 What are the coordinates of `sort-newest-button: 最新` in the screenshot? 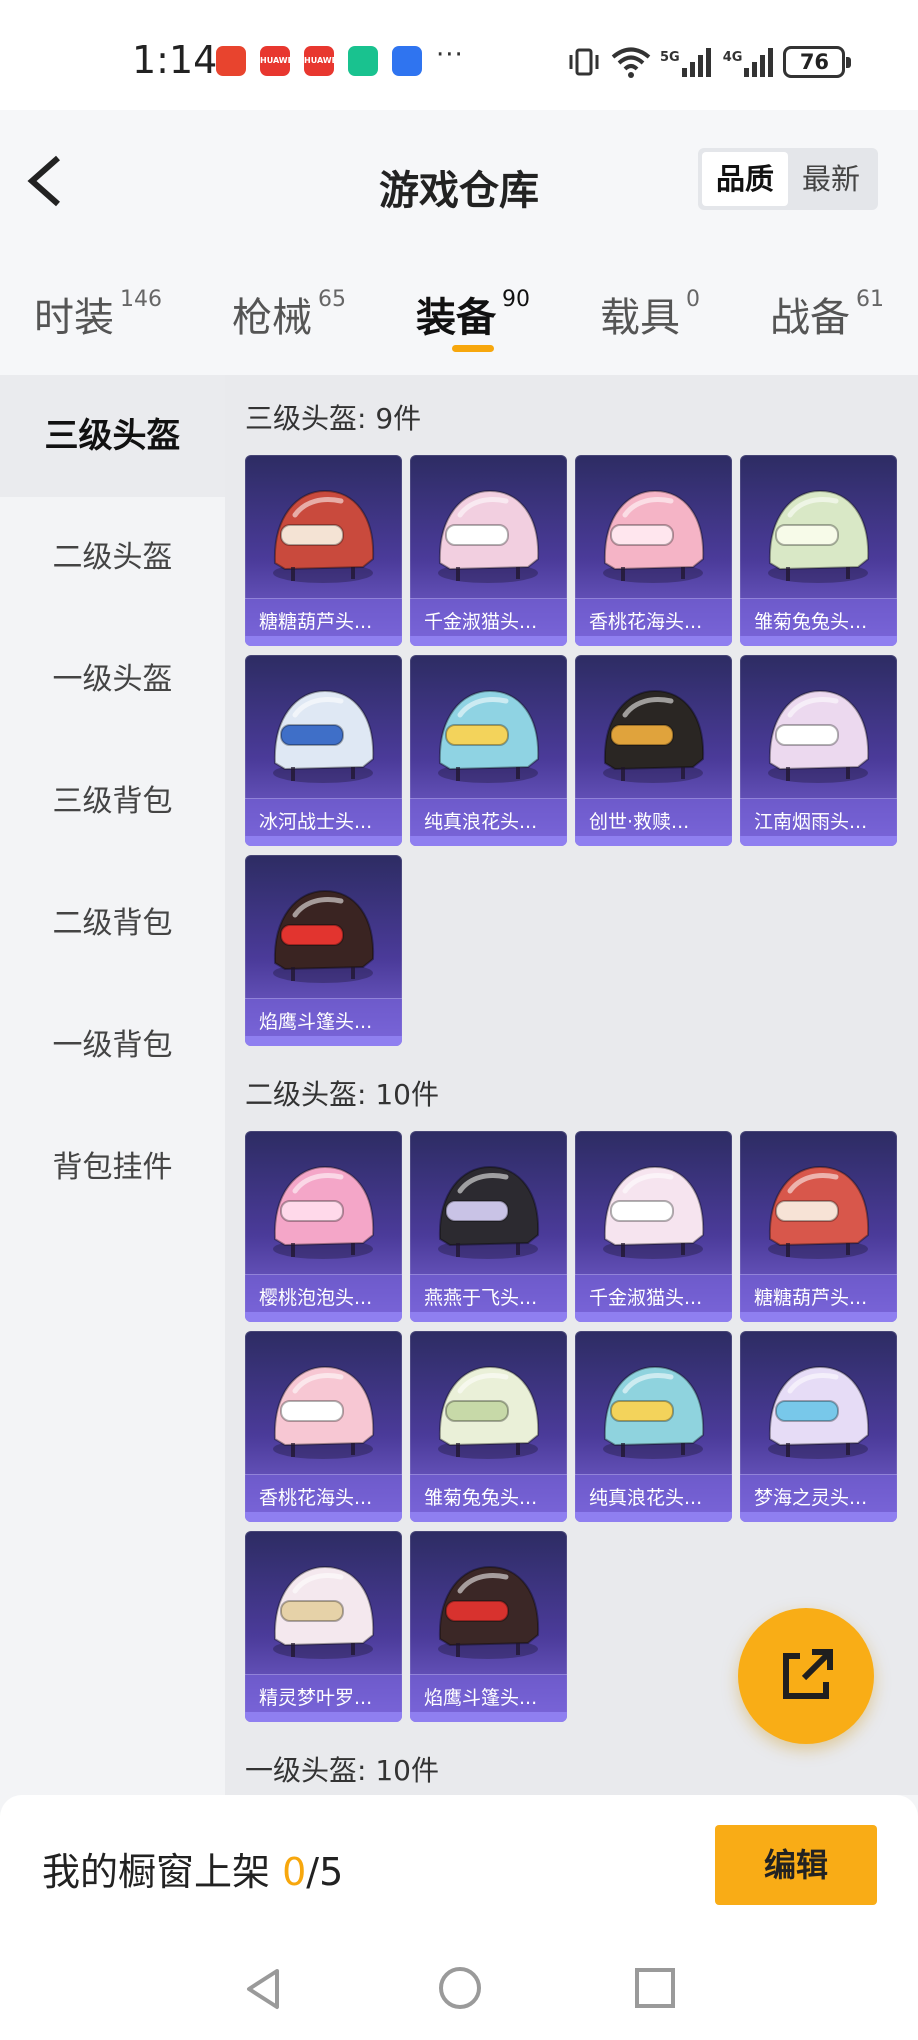 It's located at (831, 179).